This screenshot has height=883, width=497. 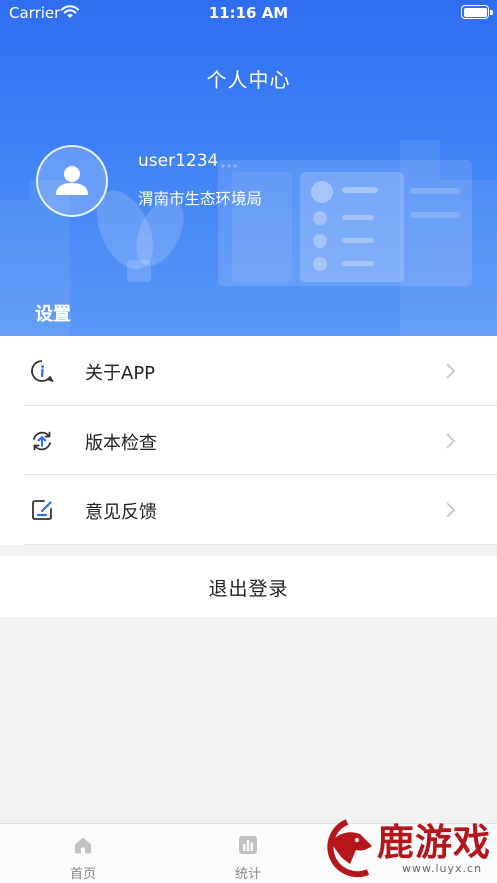 I want to click on avatar, so click(x=72, y=181).